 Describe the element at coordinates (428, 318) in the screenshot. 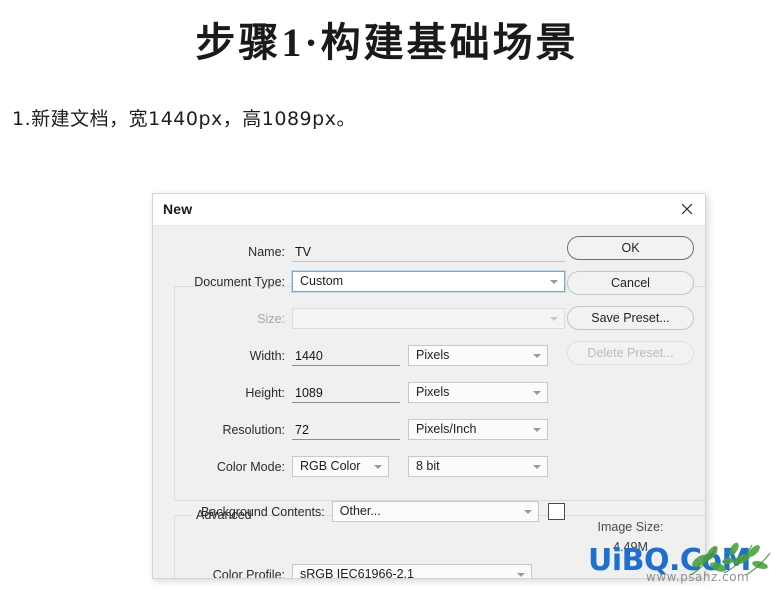

I see `size-select` at that location.